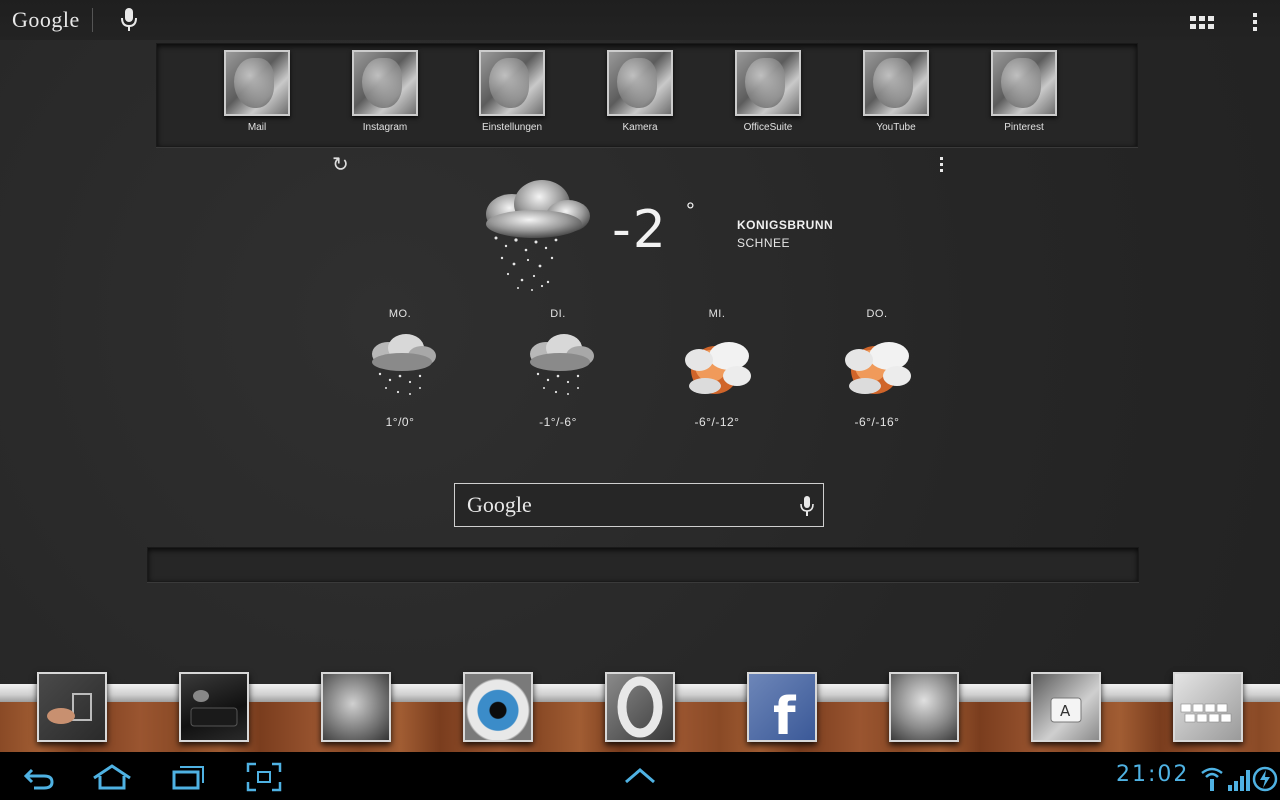 This screenshot has height=800, width=1280. What do you see at coordinates (896, 127) in the screenshot?
I see `app-label: YouTube` at bounding box center [896, 127].